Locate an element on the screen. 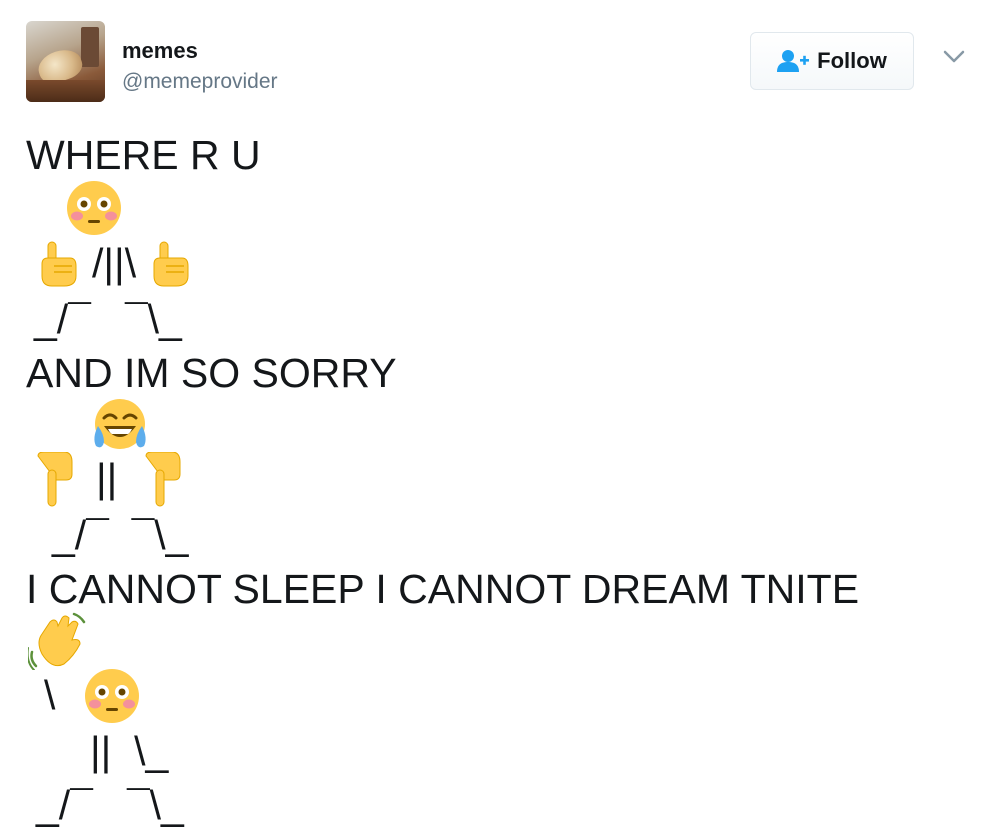  face-with-tears-of-joy-emoji is located at coordinates (120, 424).